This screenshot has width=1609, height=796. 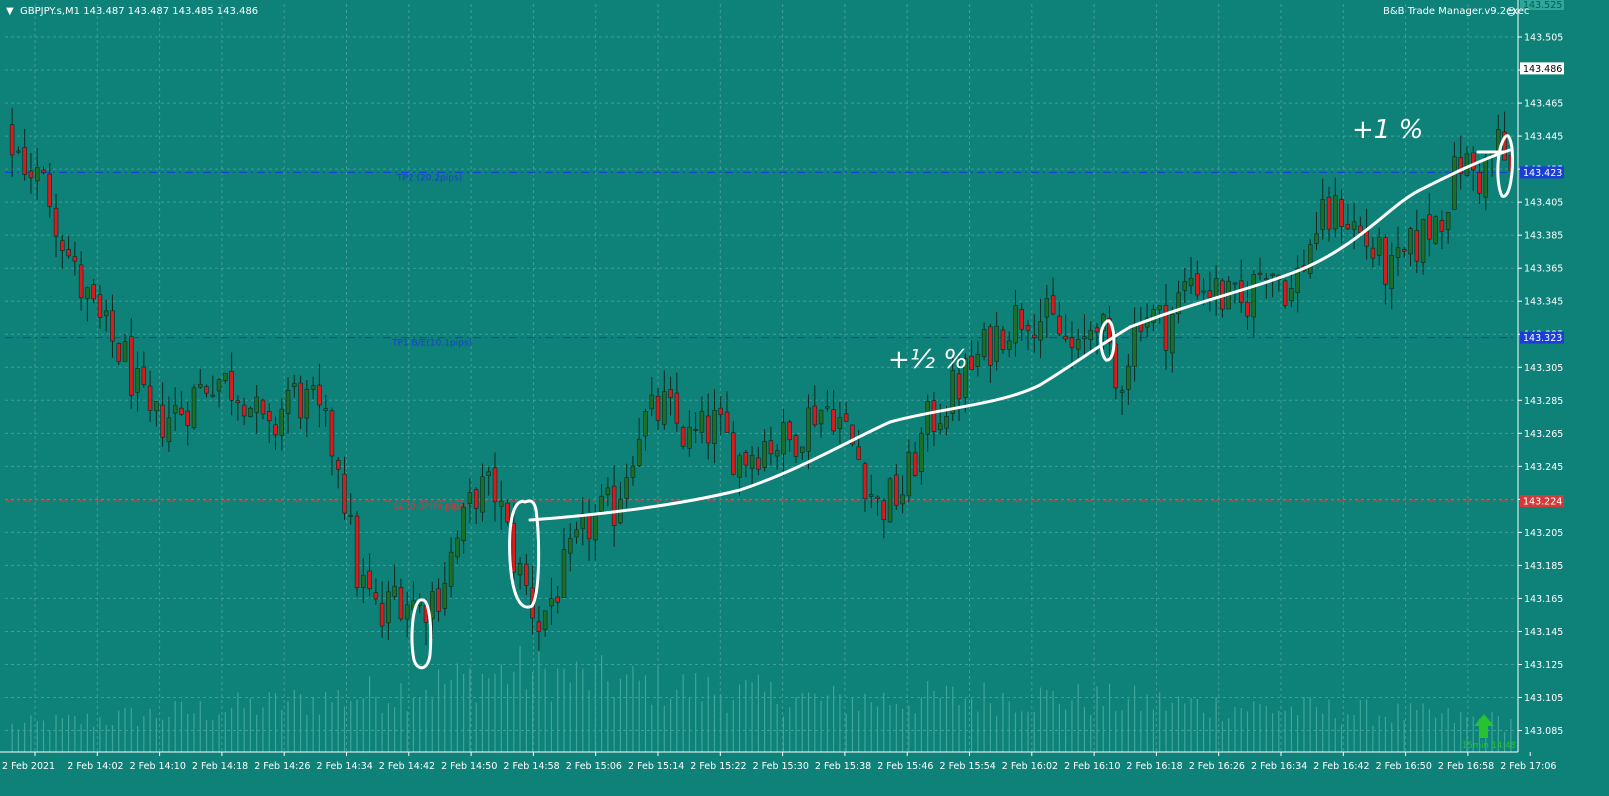 What do you see at coordinates (594, 766) in the screenshot?
I see `x-tick-label: 2 Feb 15:06` at bounding box center [594, 766].